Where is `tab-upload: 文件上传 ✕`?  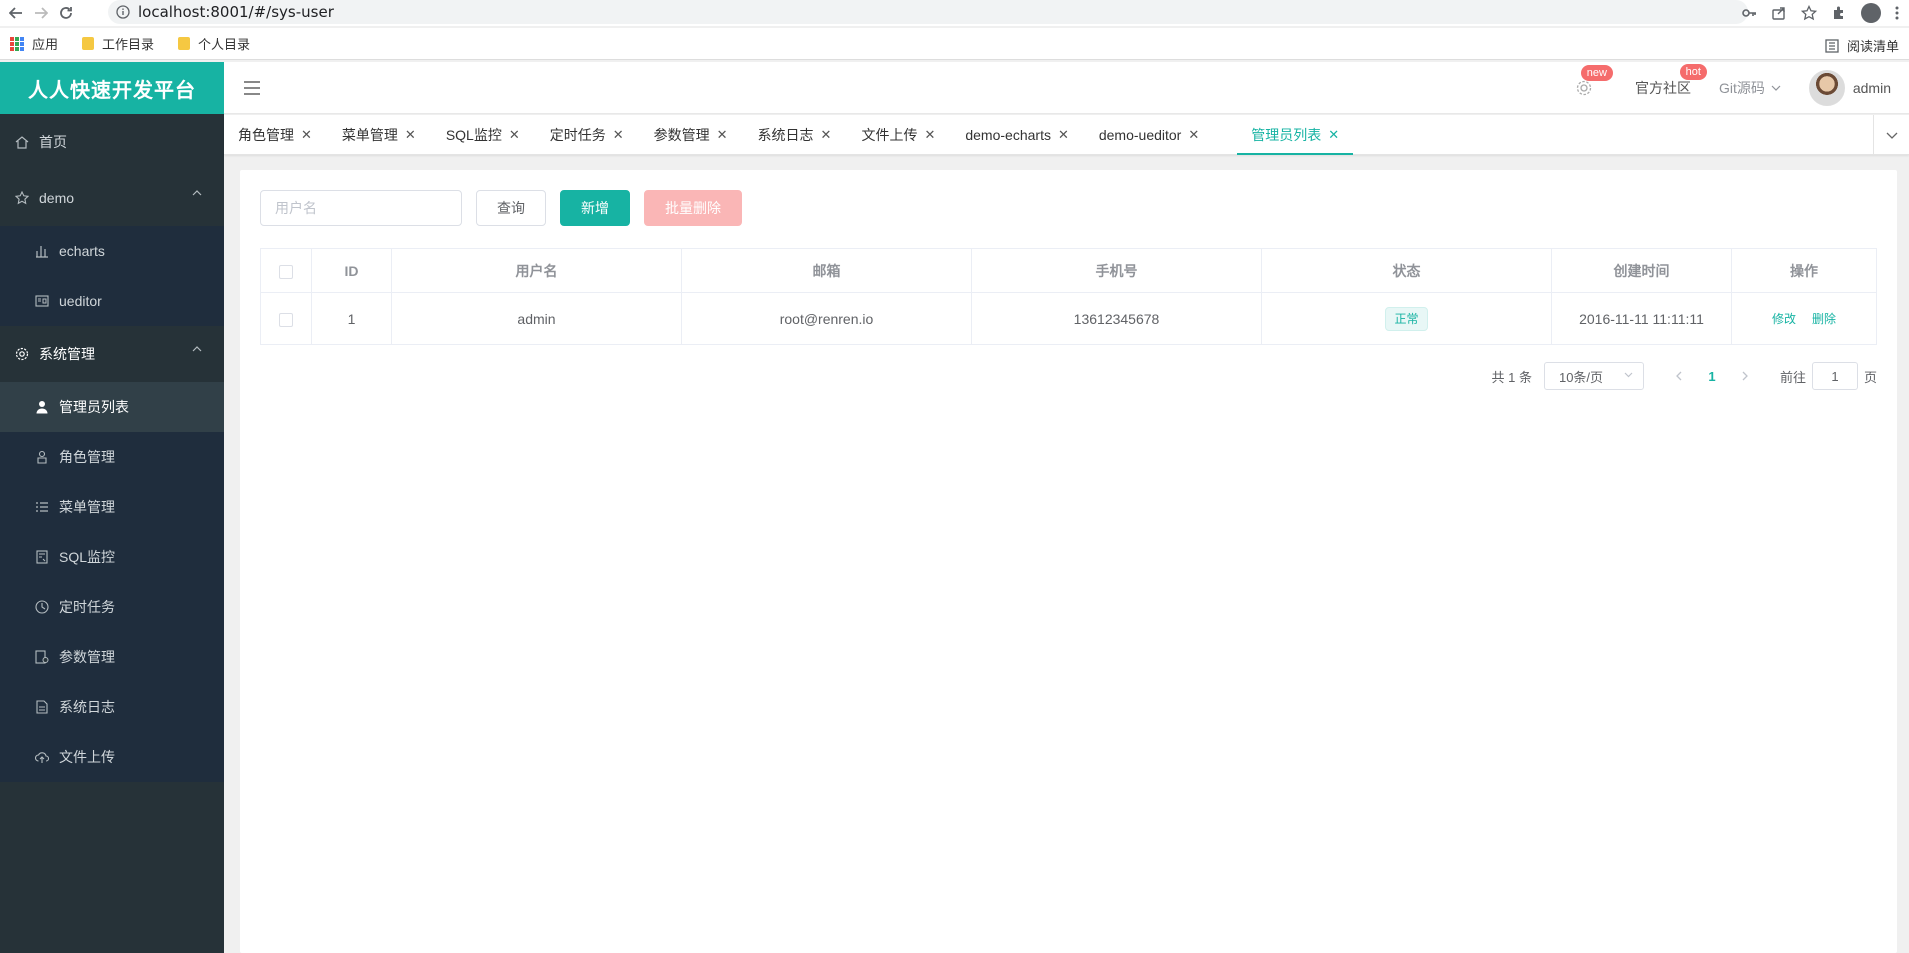
tab-upload: 文件上传 ✕ is located at coordinates (898, 135).